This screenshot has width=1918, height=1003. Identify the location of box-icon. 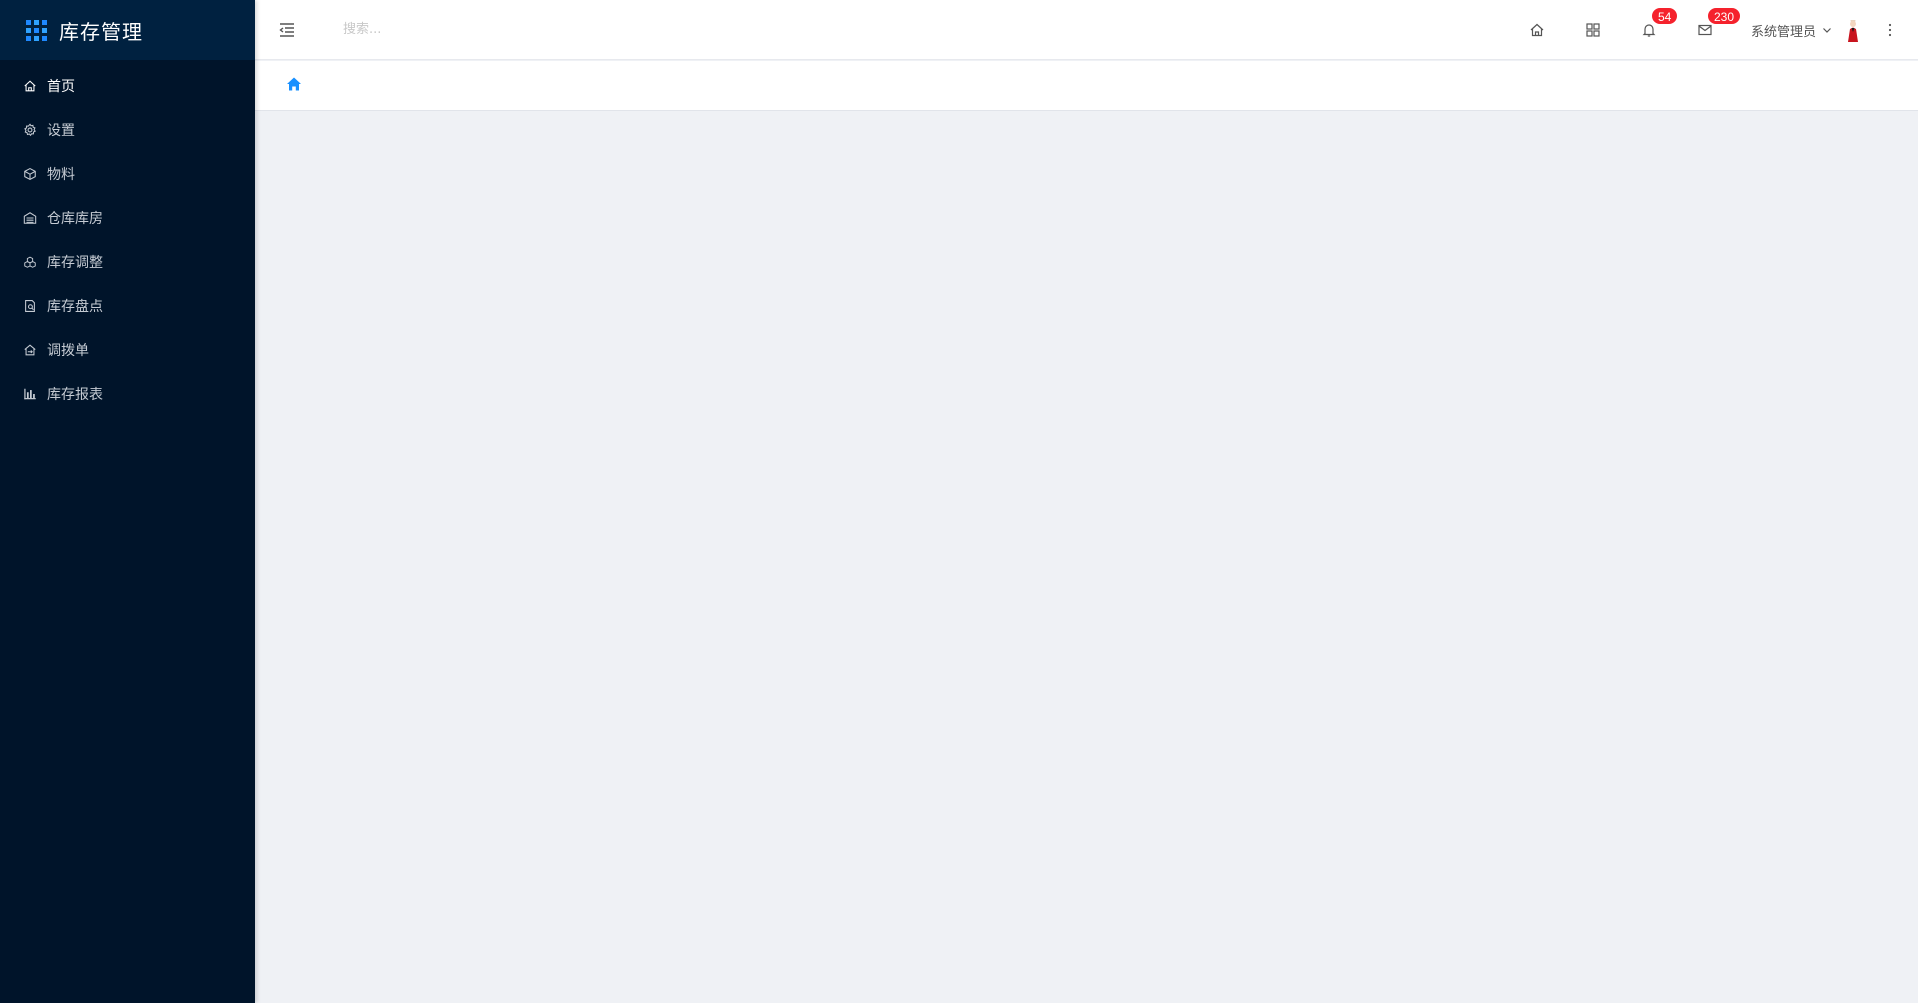
(30, 174).